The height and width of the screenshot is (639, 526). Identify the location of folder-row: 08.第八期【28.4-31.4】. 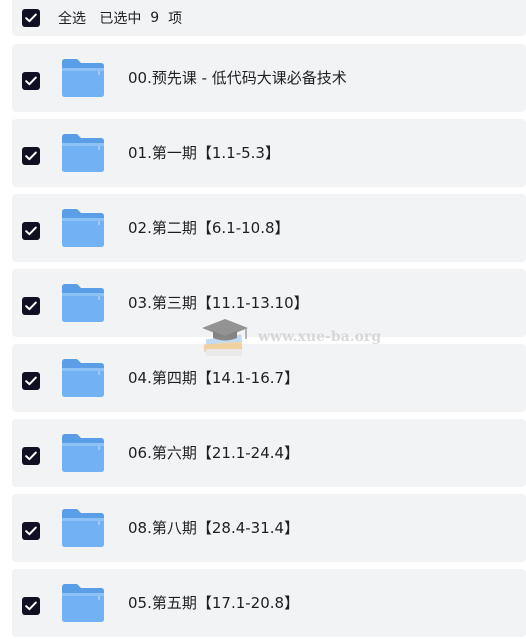
(269, 528).